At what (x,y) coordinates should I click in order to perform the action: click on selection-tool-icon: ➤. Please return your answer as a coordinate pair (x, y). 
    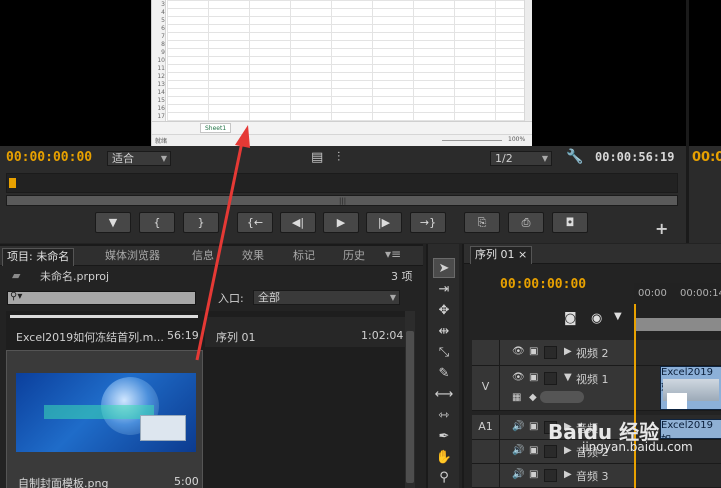
    Looking at the image, I should click on (444, 268).